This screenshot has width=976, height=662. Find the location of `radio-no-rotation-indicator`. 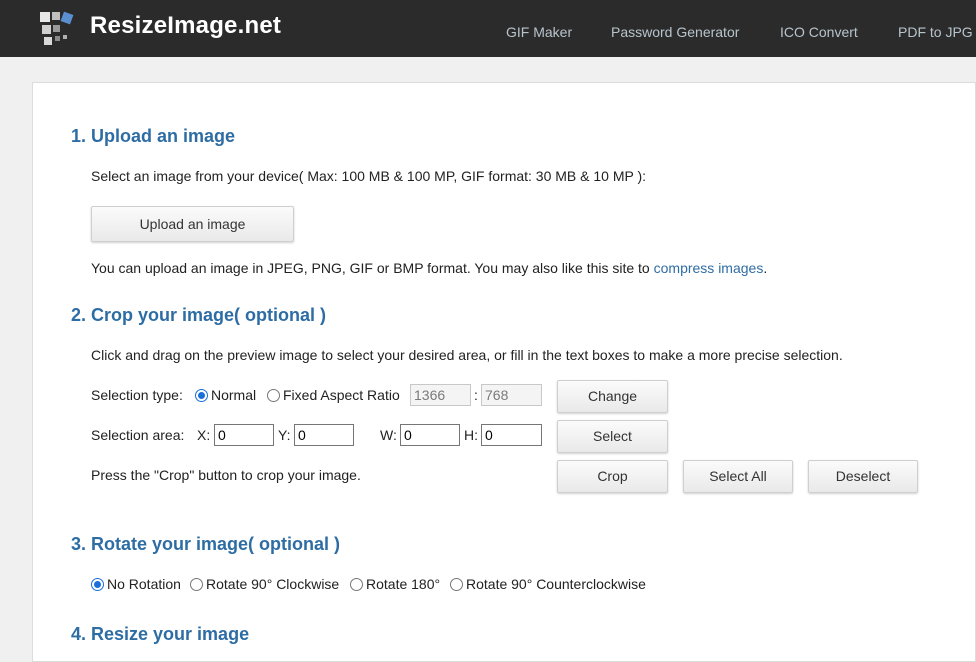

radio-no-rotation-indicator is located at coordinates (97, 584).